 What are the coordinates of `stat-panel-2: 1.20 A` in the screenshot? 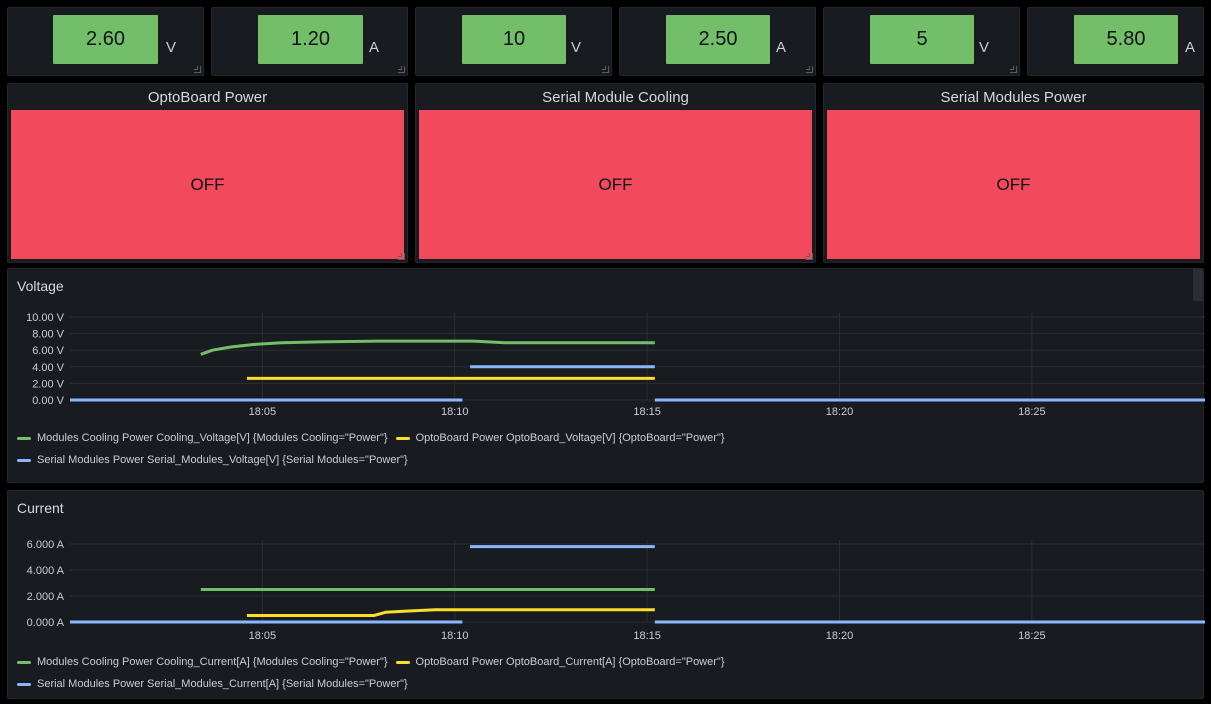 It's located at (309, 41).